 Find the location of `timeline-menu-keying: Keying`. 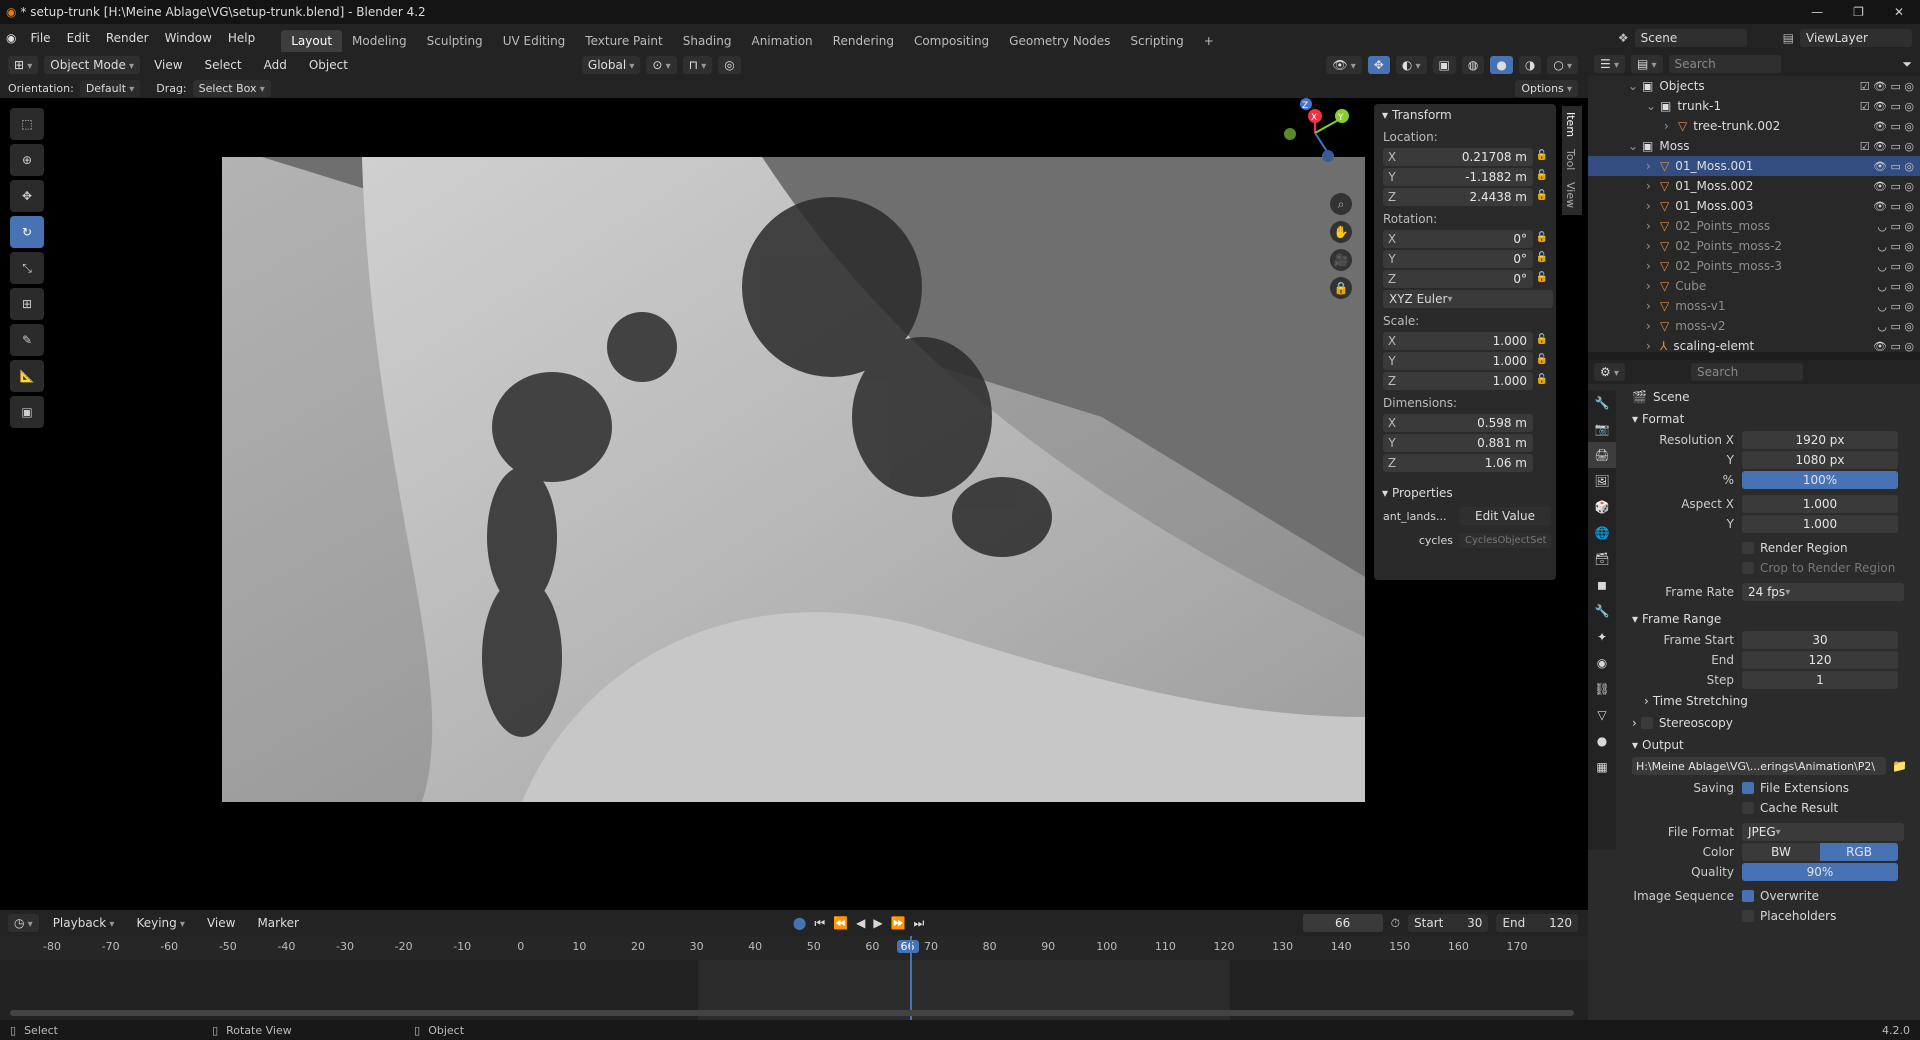

timeline-menu-keying: Keying is located at coordinates (160, 923).